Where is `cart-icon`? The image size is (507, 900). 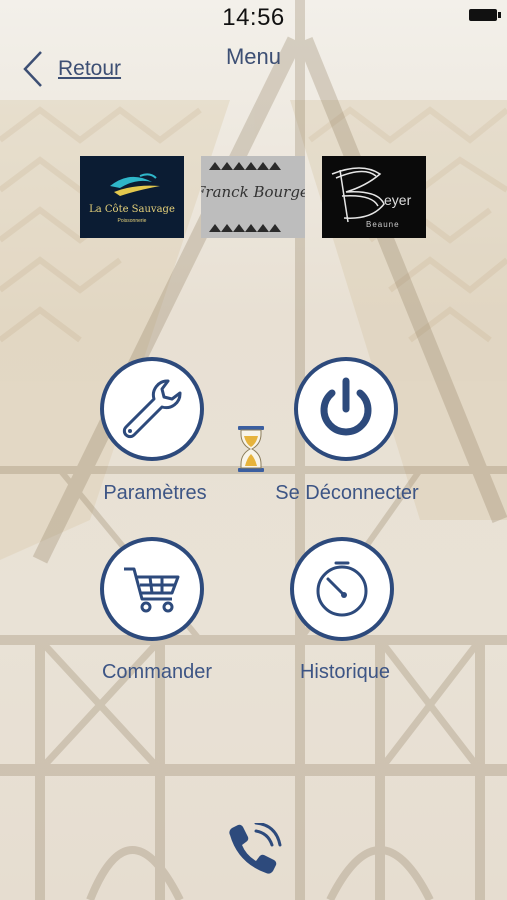 cart-icon is located at coordinates (152, 590).